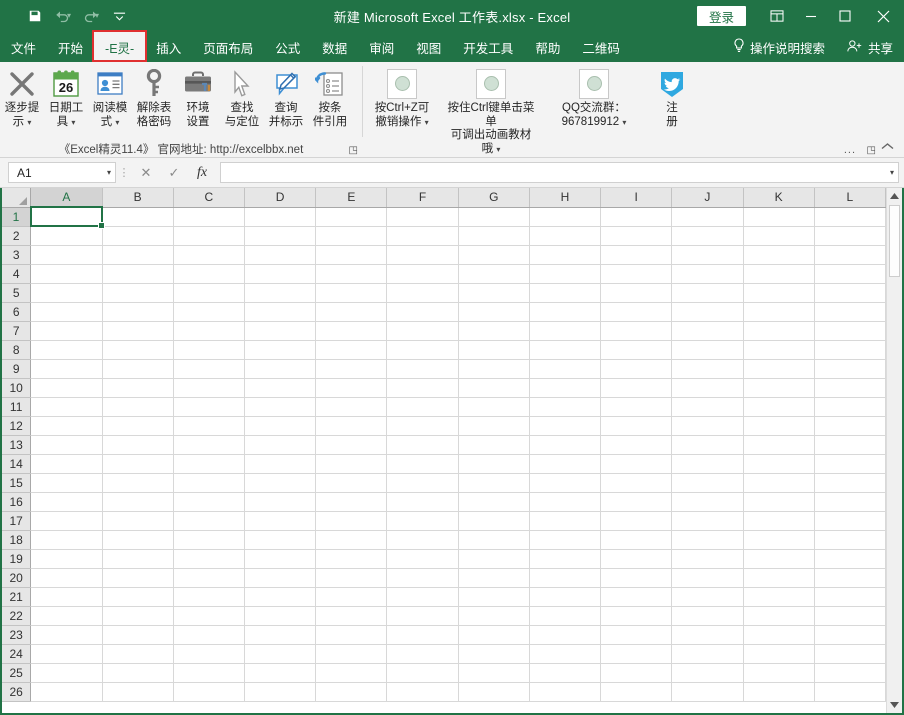  I want to click on cell-a2, so click(66, 236).